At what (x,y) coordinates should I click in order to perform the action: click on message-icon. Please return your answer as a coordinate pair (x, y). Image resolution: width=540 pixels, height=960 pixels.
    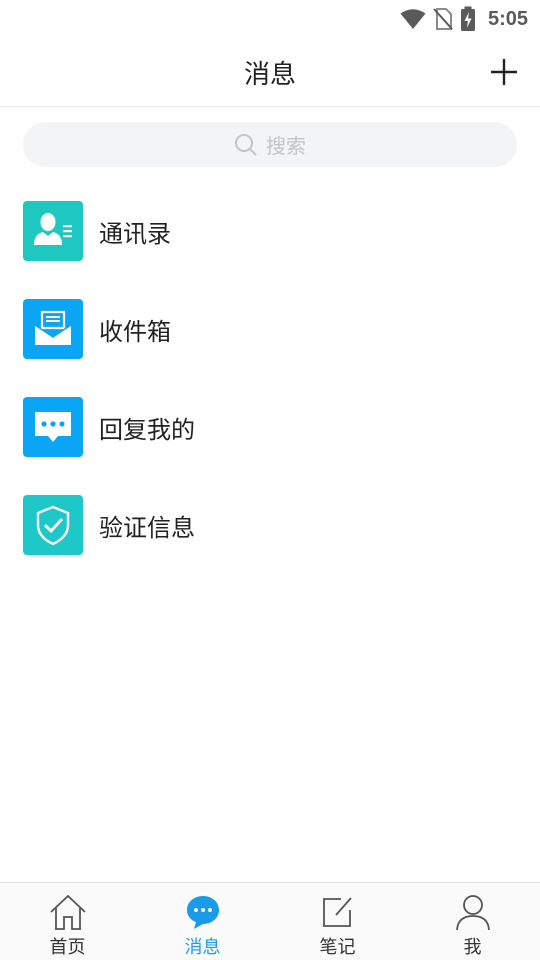
    Looking at the image, I should click on (202, 912).